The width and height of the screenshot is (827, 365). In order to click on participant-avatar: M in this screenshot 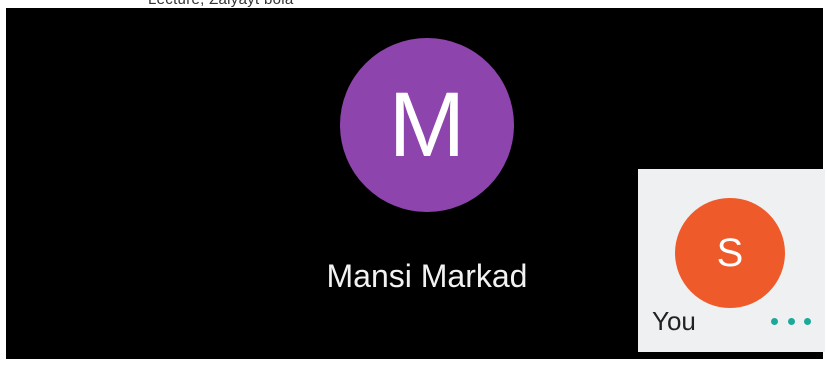, I will do `click(427, 125)`.